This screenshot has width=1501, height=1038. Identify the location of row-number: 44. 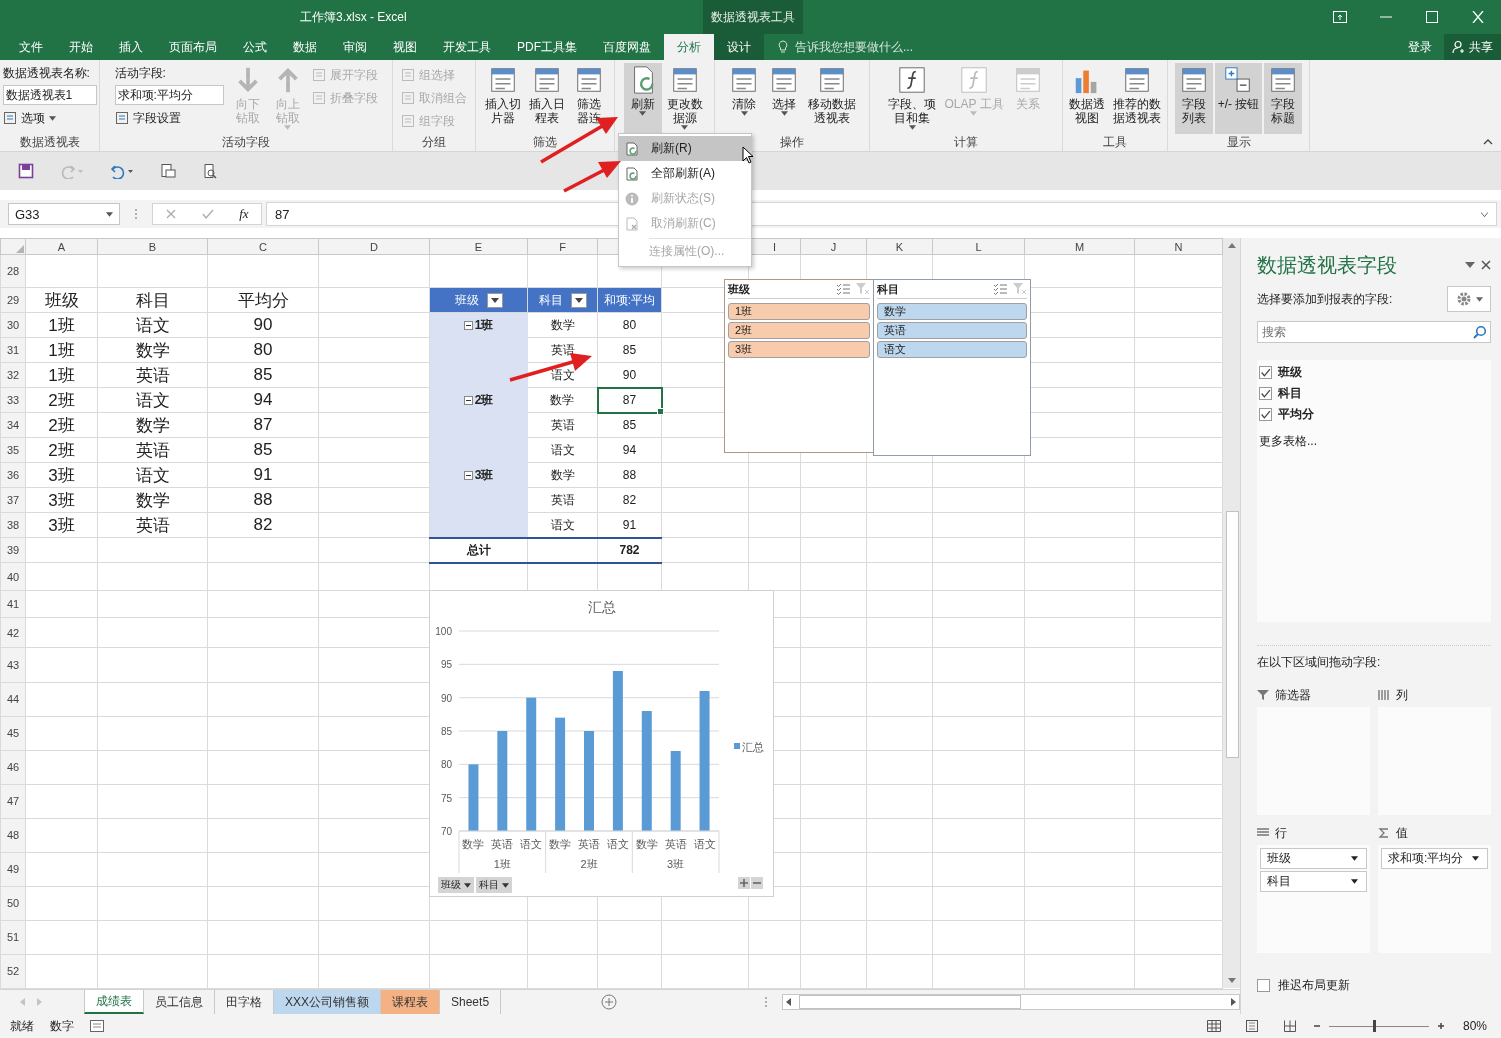
(13, 699).